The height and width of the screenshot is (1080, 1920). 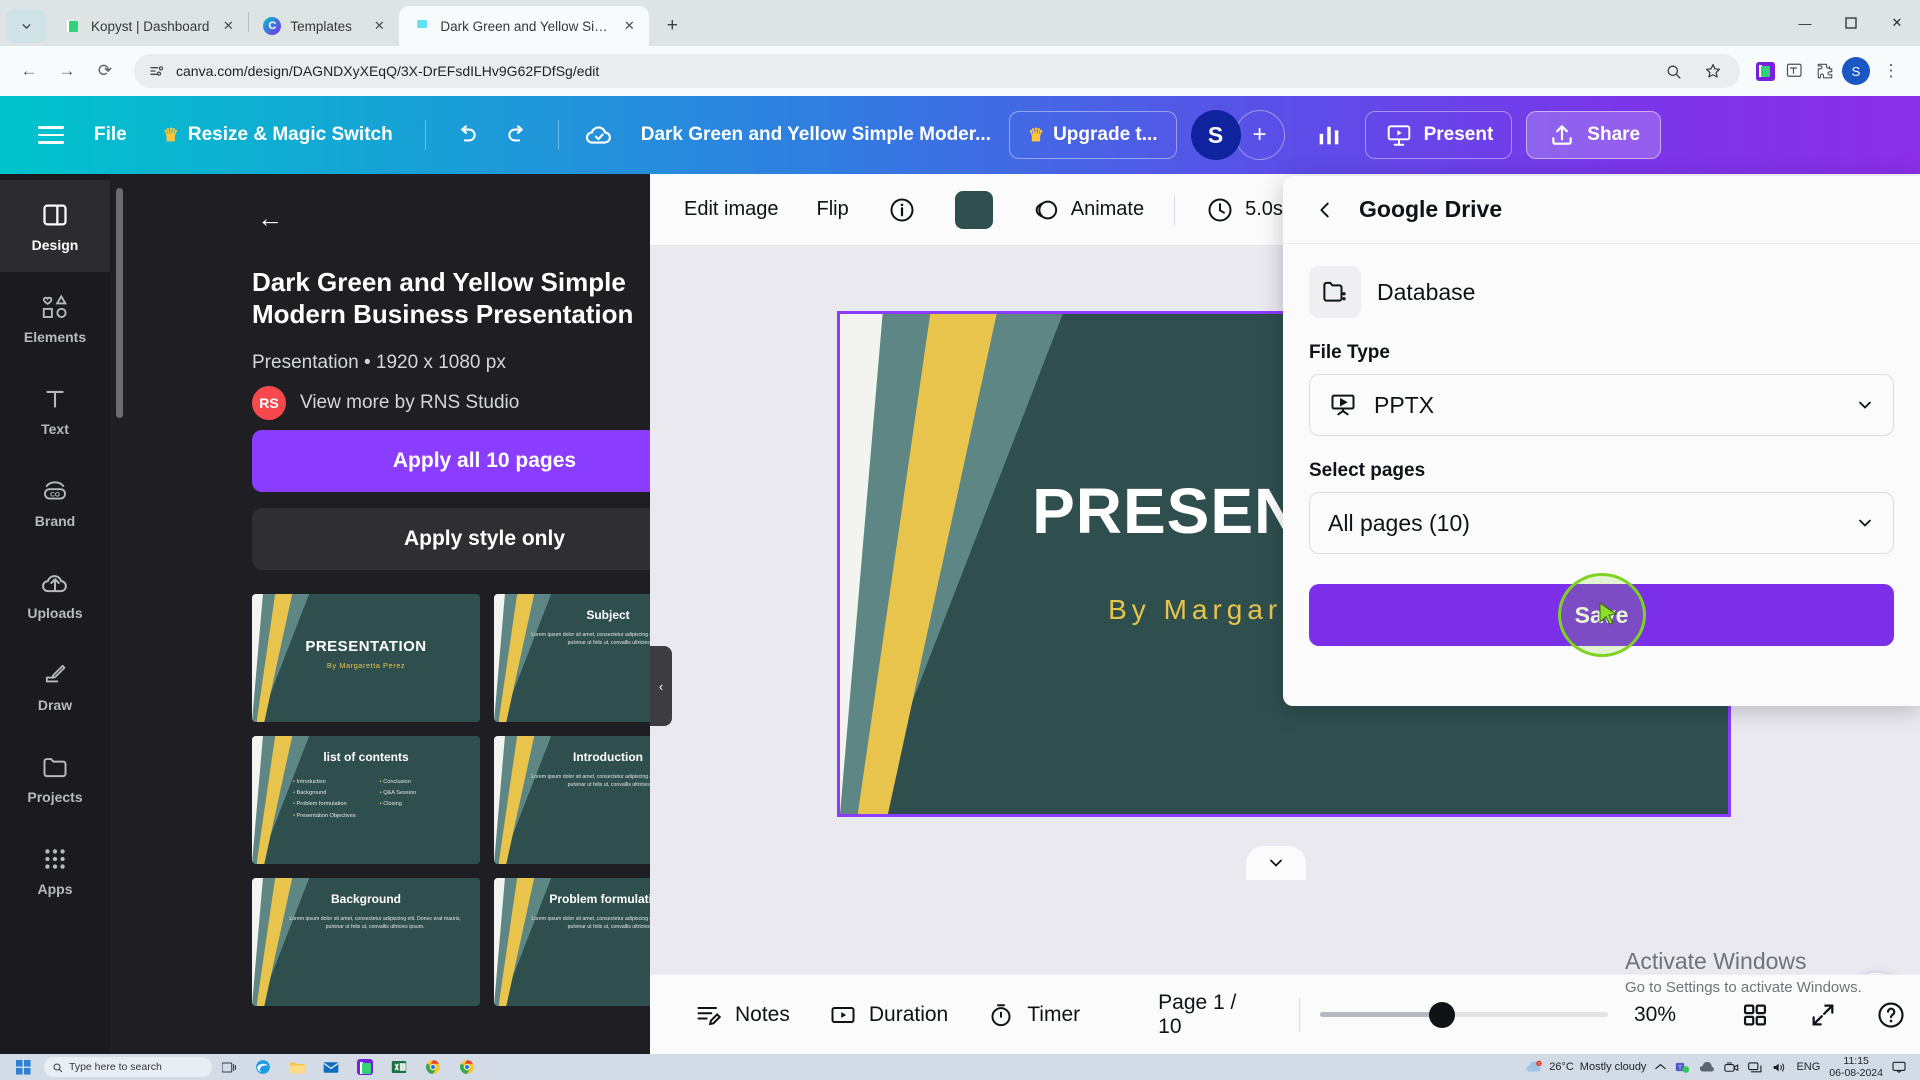 What do you see at coordinates (55, 778) in the screenshot?
I see `sidebar-item-projects: Projects` at bounding box center [55, 778].